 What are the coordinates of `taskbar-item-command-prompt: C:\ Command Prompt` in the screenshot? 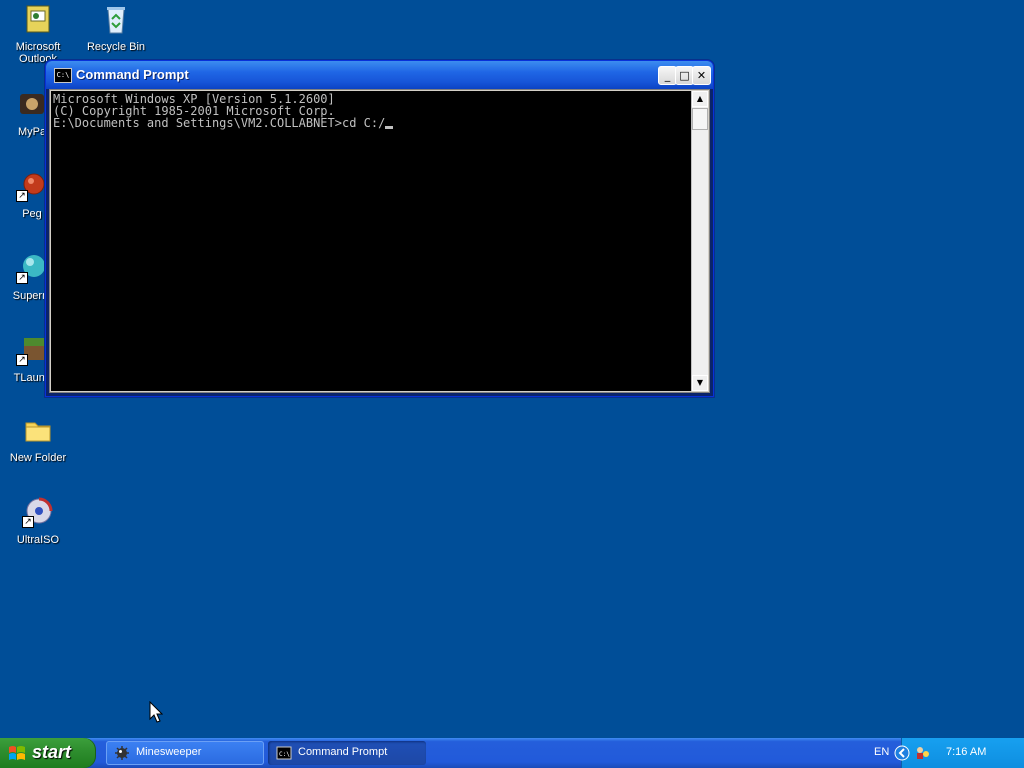 It's located at (347, 753).